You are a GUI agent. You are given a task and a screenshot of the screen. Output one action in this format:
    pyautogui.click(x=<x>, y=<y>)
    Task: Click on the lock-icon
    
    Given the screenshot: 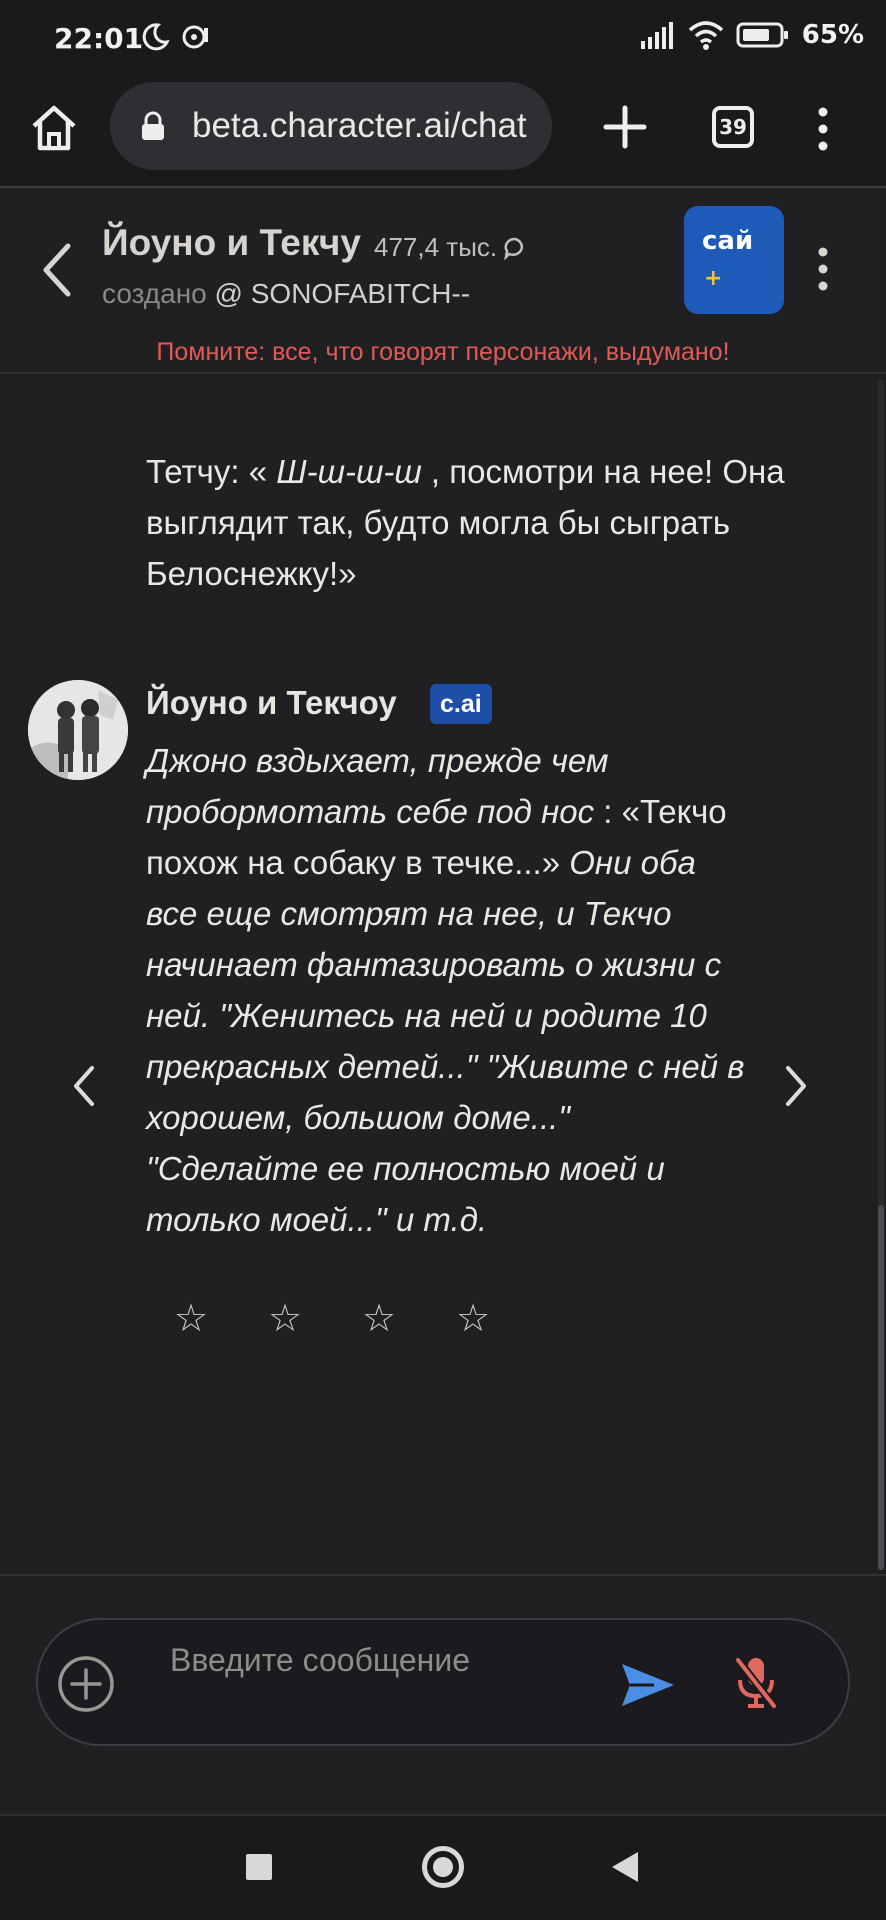 What is the action you would take?
    pyautogui.click(x=153, y=125)
    